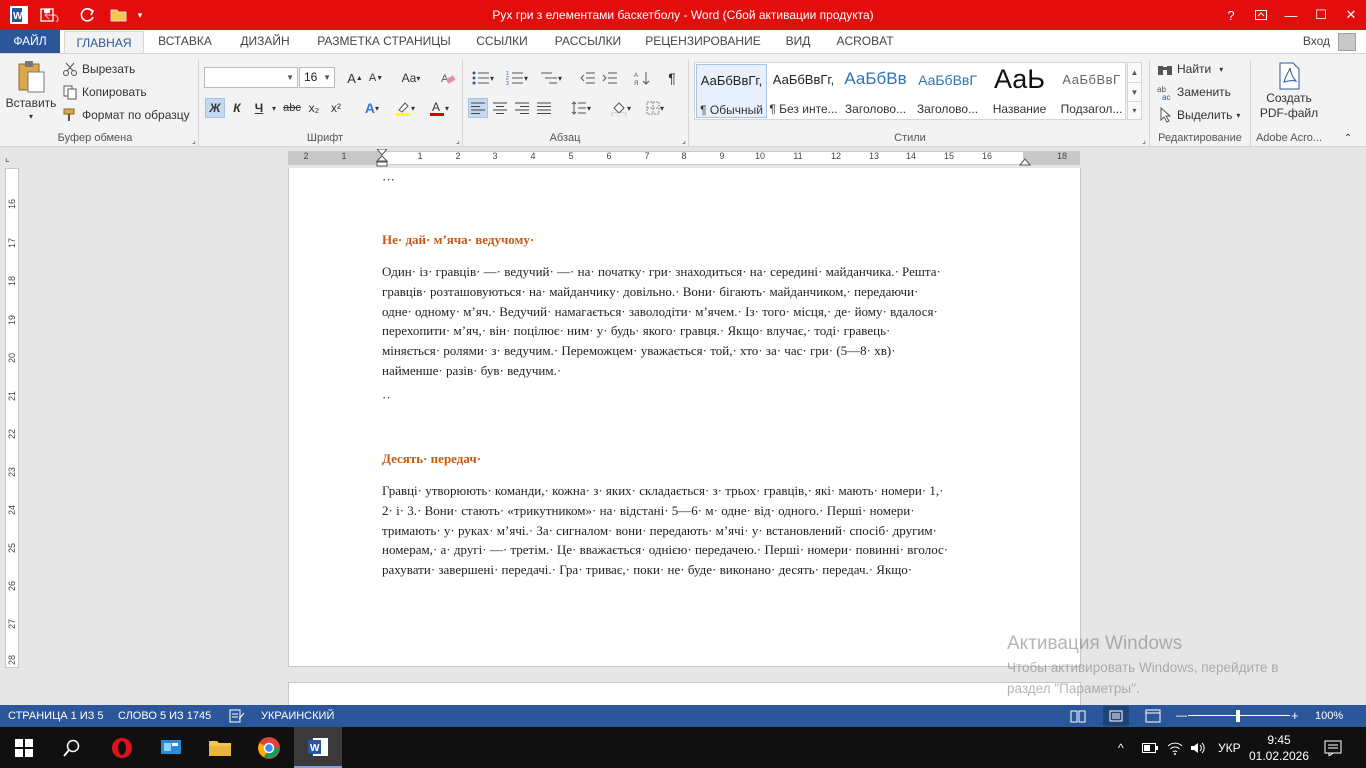 The image size is (1366, 768). What do you see at coordinates (1321, 15) in the screenshot?
I see `maximize-button: ☐` at bounding box center [1321, 15].